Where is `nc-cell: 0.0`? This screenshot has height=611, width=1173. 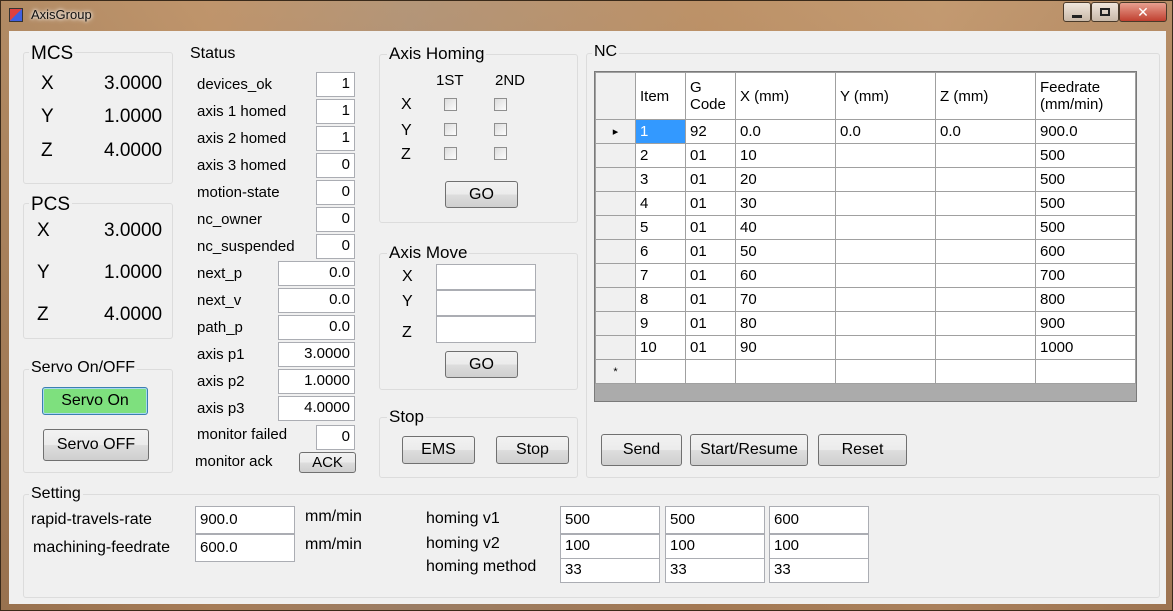
nc-cell: 0.0 is located at coordinates (985, 131).